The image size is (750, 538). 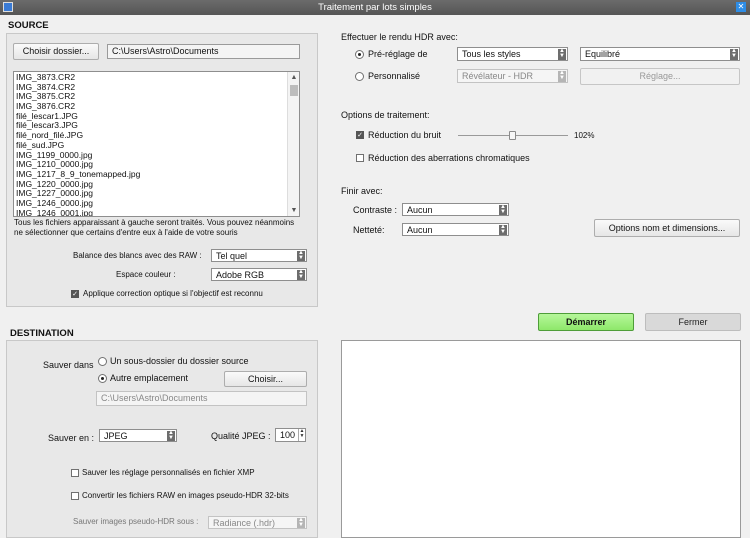 I want to click on pseudo-hdr-format-value: Radiance (.hdr), so click(x=244, y=523).